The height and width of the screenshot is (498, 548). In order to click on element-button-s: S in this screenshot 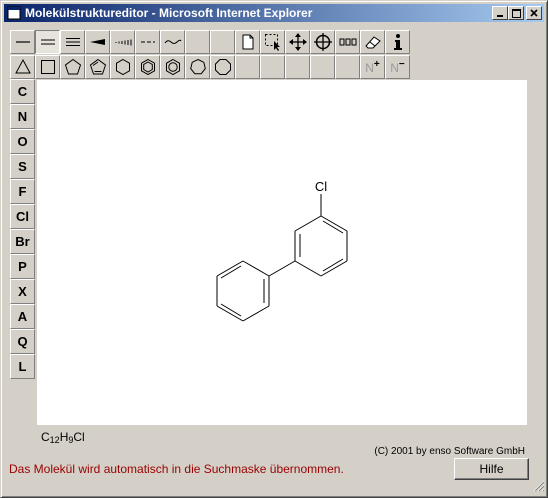, I will do `click(22, 166)`.